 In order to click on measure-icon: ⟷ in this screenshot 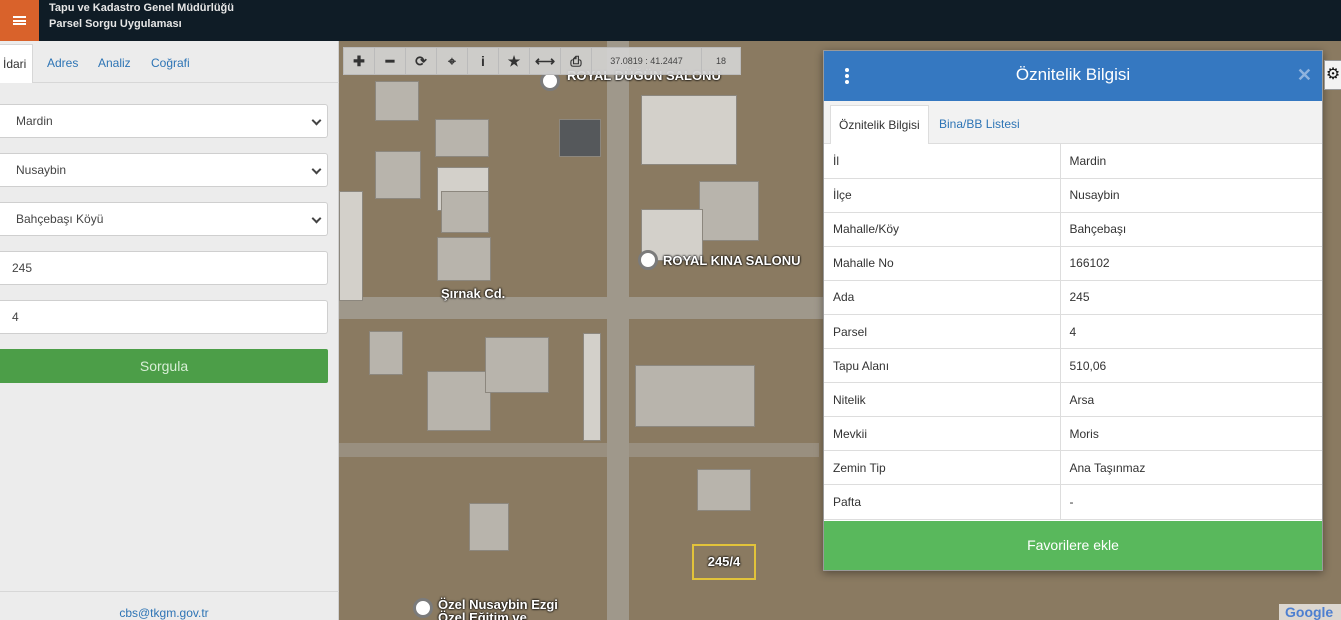, I will do `click(545, 60)`.